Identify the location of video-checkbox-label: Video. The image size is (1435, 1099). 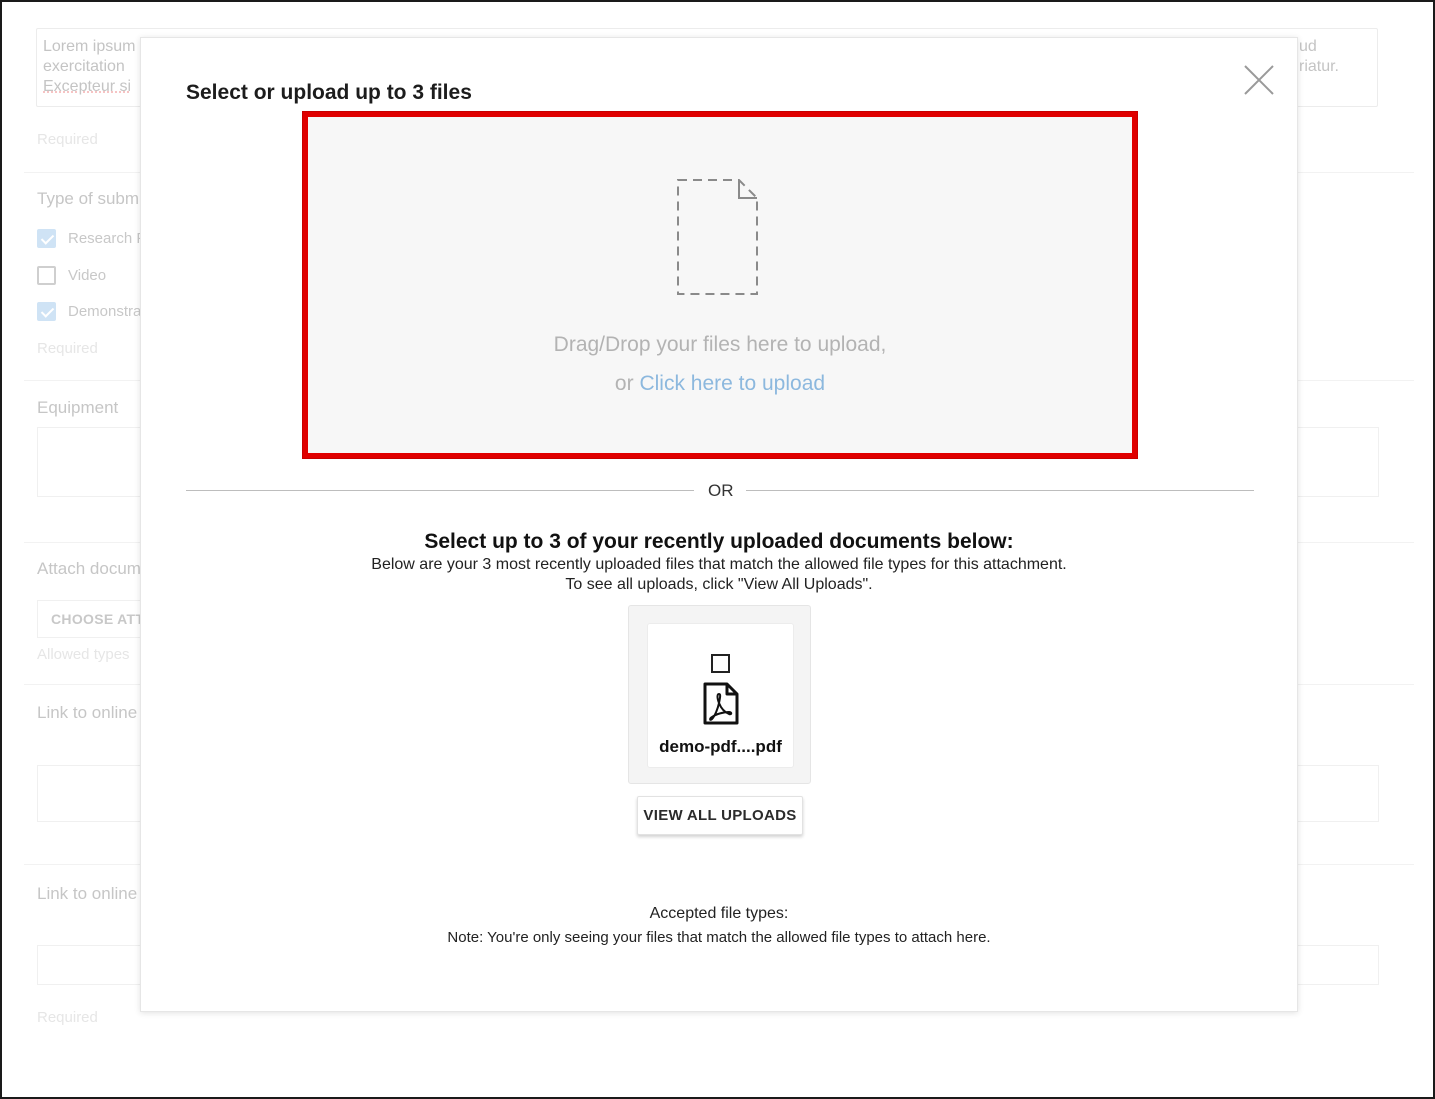
(87, 275).